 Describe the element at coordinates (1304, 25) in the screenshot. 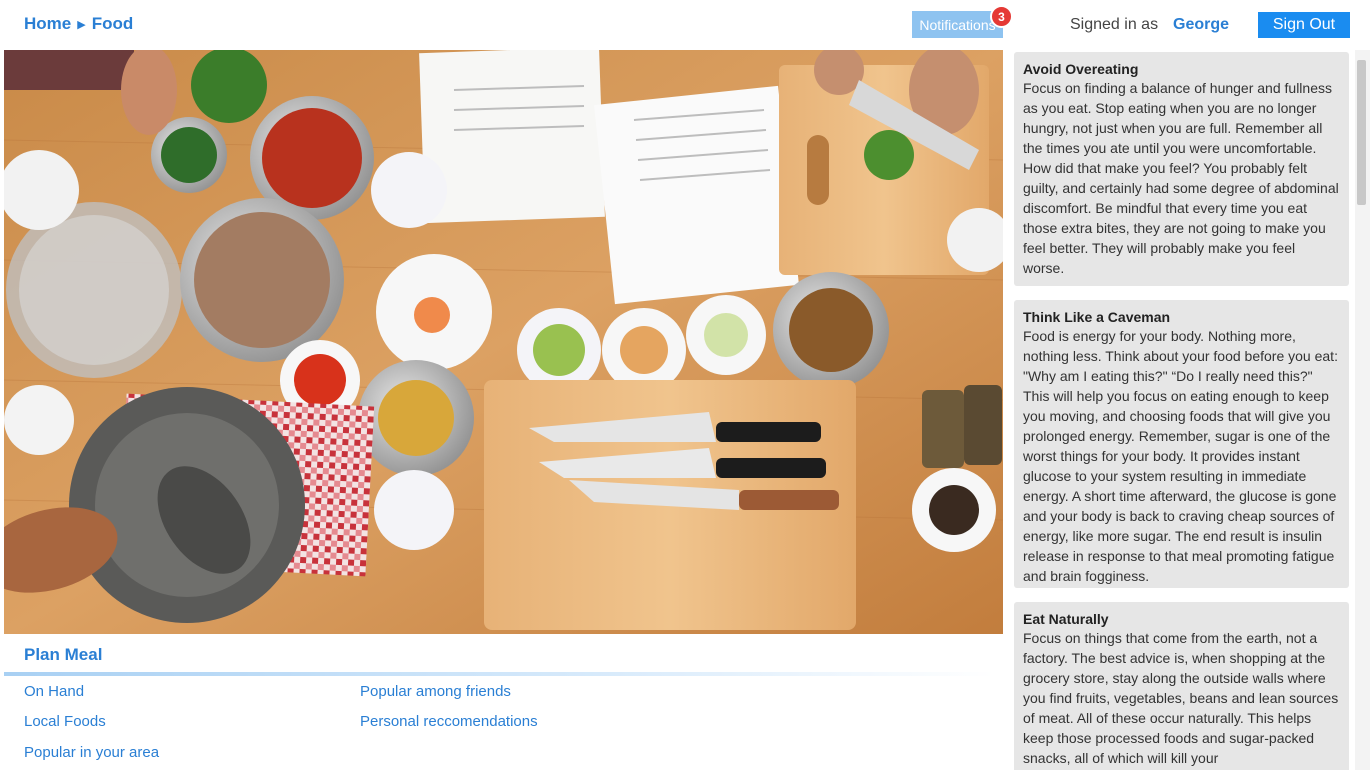

I see `sign-out-button: Sign Out` at that location.